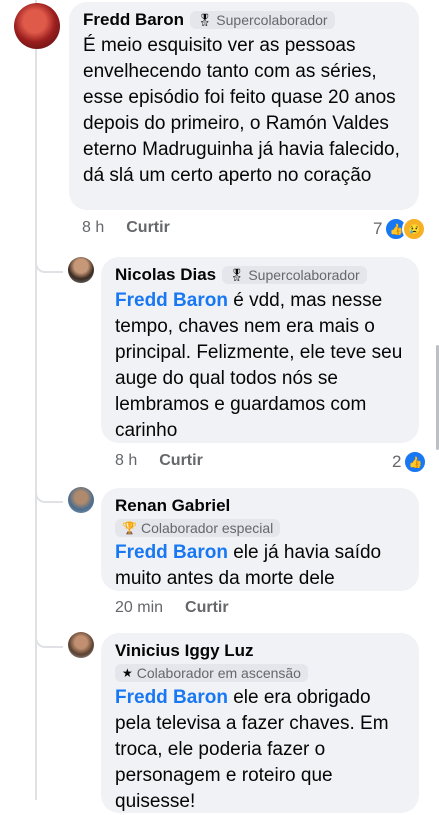  Describe the element at coordinates (184, 651) in the screenshot. I see `comment-author: Vinicius Iggy Luz` at that location.